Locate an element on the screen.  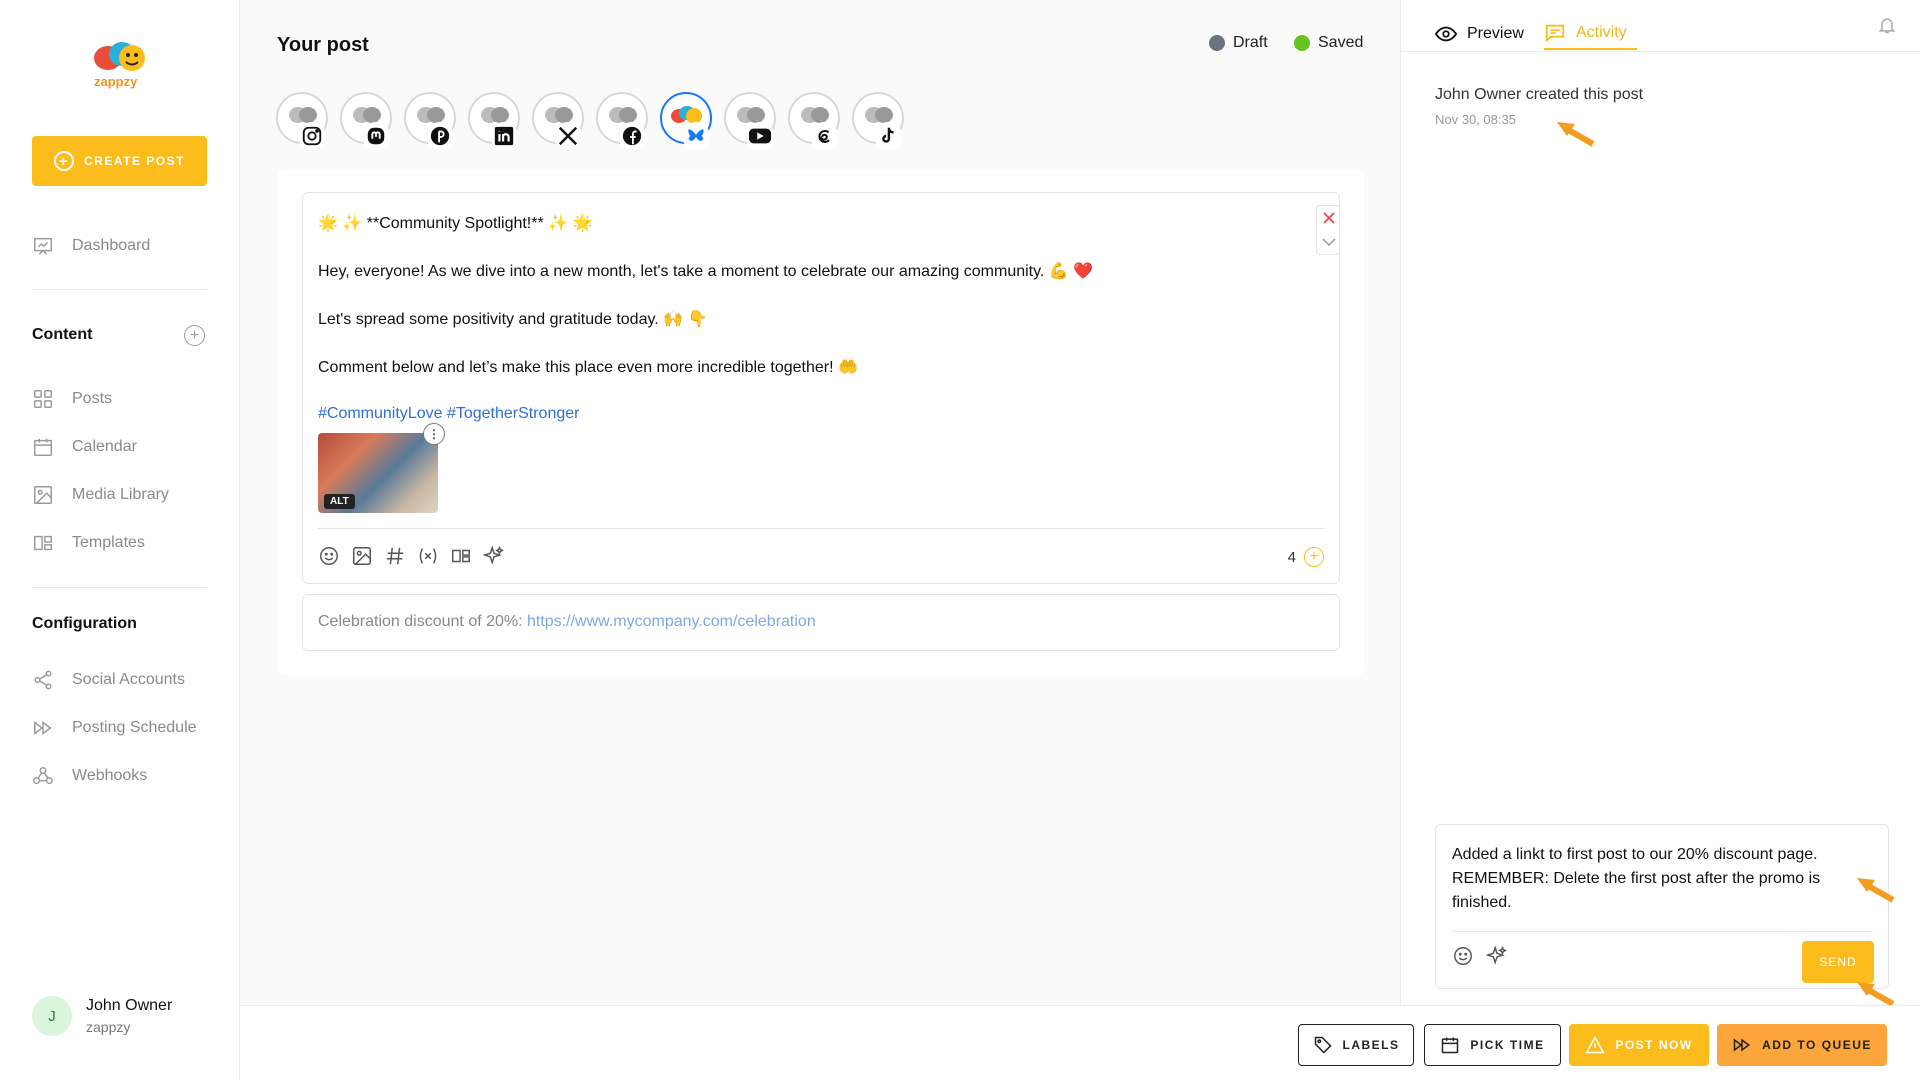
svg-text: zappzy is located at coordinates (116, 81).